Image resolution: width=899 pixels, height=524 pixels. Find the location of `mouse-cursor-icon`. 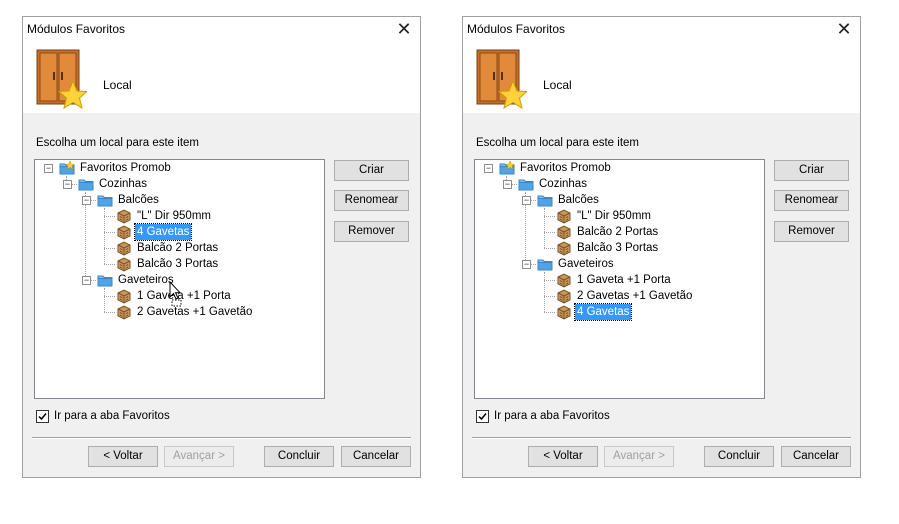

mouse-cursor-icon is located at coordinates (178, 293).